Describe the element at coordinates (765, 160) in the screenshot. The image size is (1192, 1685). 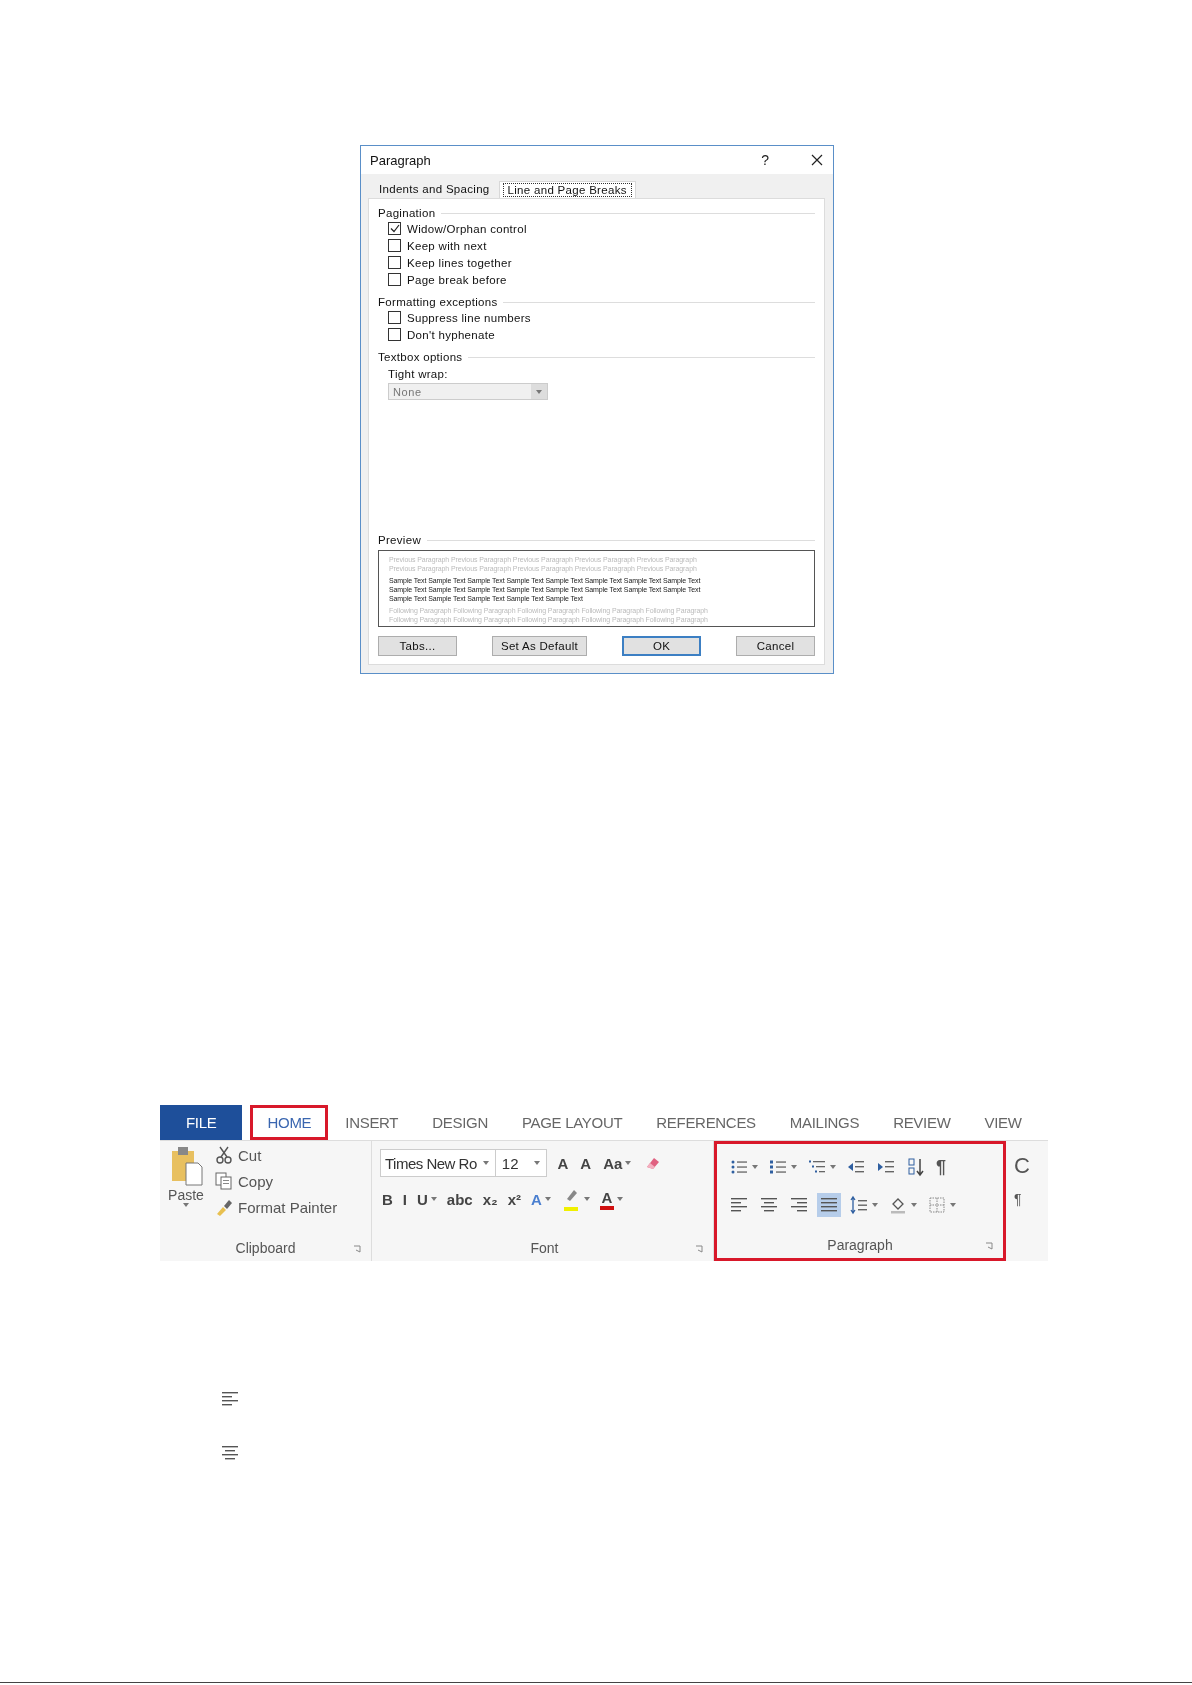
I see `help-button: ?` at that location.